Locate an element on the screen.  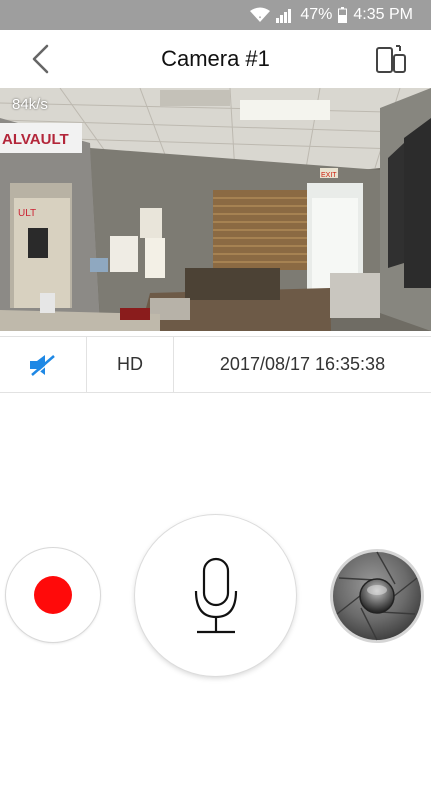
wifi-icon is located at coordinates (260, 15).